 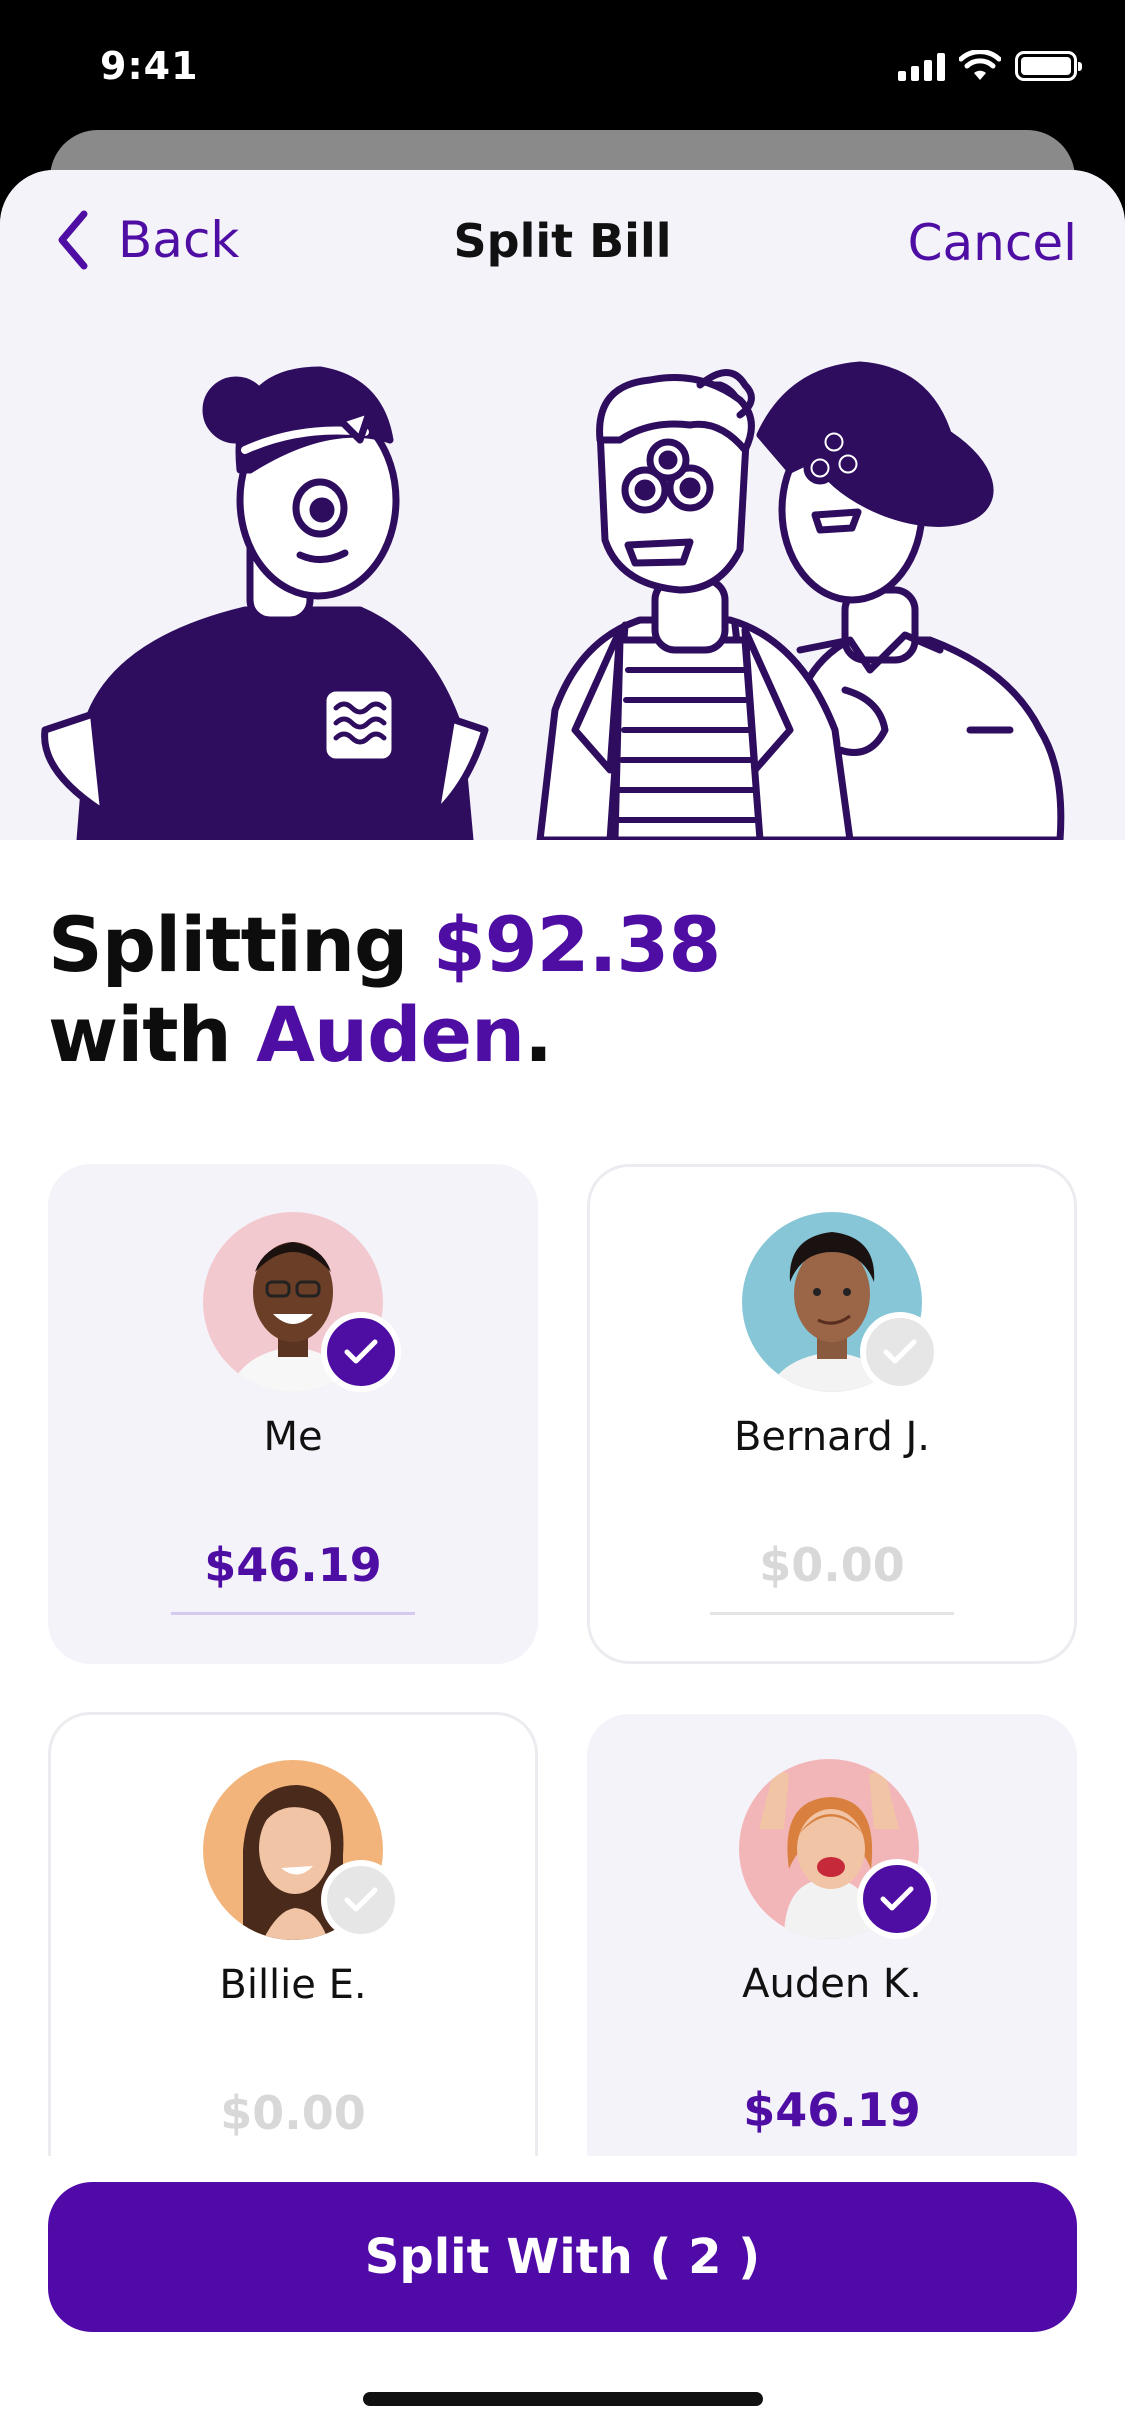 I want to click on wifi-icon, so click(x=980, y=65).